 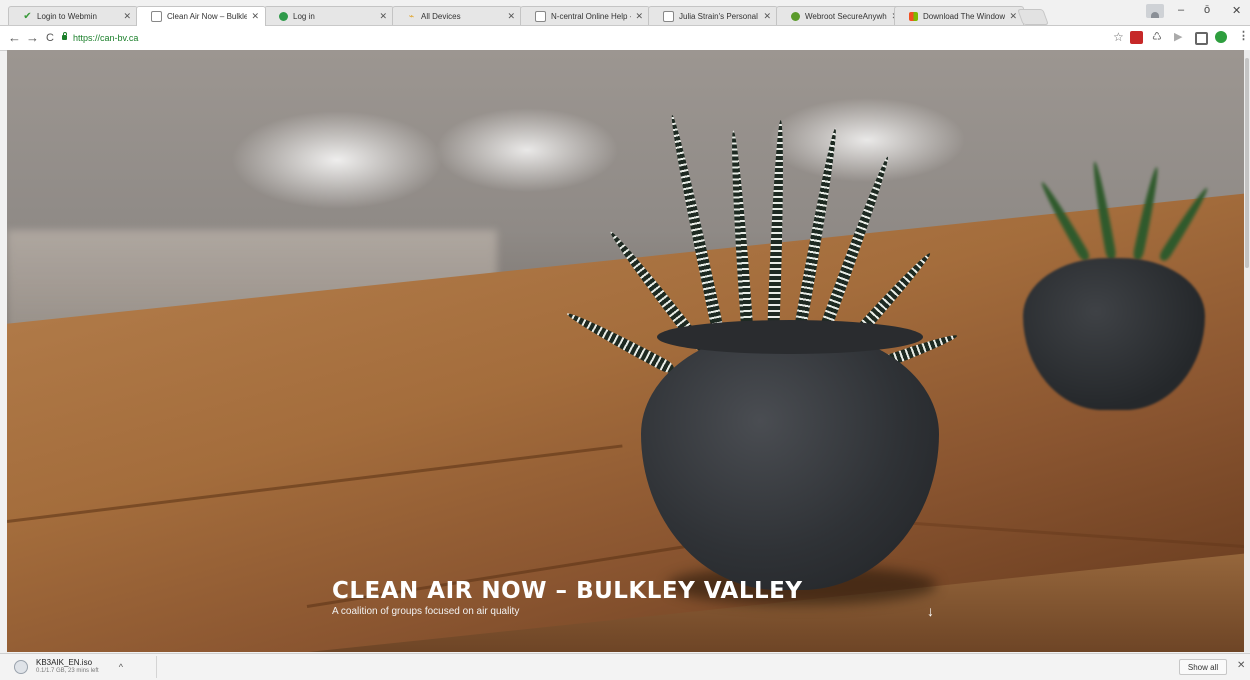 I want to click on download-item: KB3AIK_EN.iso 0.1/1.7 GB, 23 mins left ^, so click(x=82, y=667).